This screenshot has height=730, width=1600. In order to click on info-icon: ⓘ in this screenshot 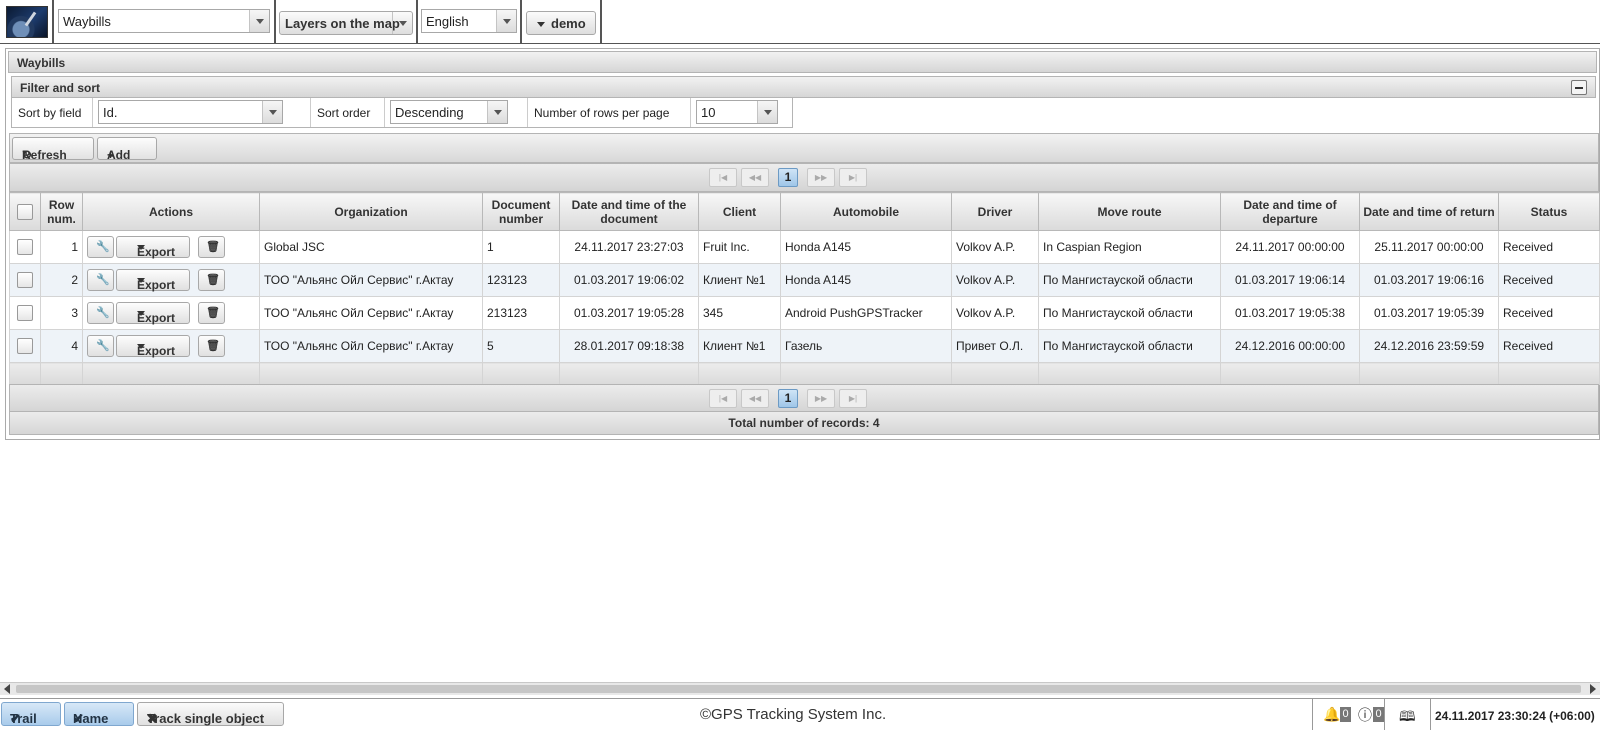, I will do `click(1365, 715)`.